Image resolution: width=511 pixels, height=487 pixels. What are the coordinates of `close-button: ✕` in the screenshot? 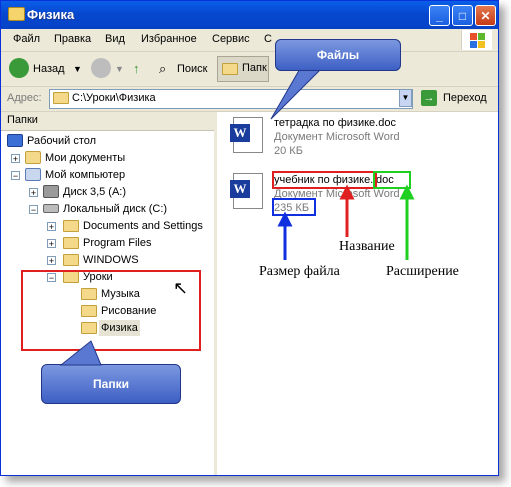 It's located at (485, 15).